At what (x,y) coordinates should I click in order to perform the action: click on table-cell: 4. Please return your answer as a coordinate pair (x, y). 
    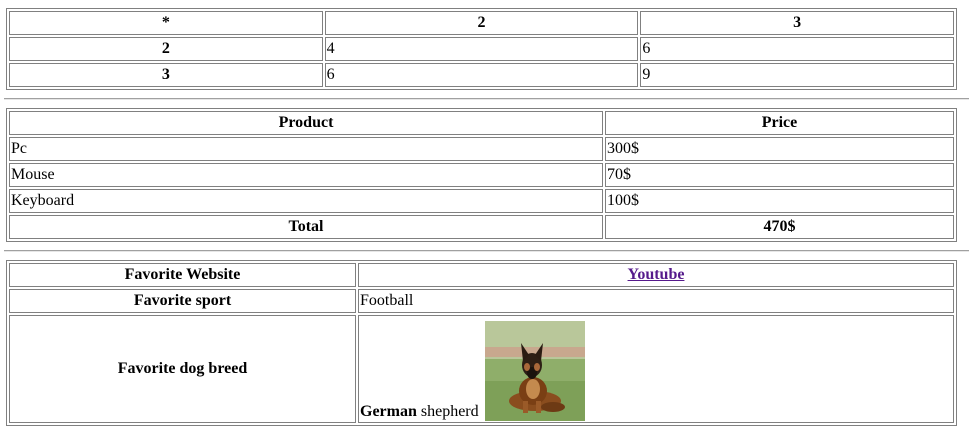
    Looking at the image, I should click on (481, 49).